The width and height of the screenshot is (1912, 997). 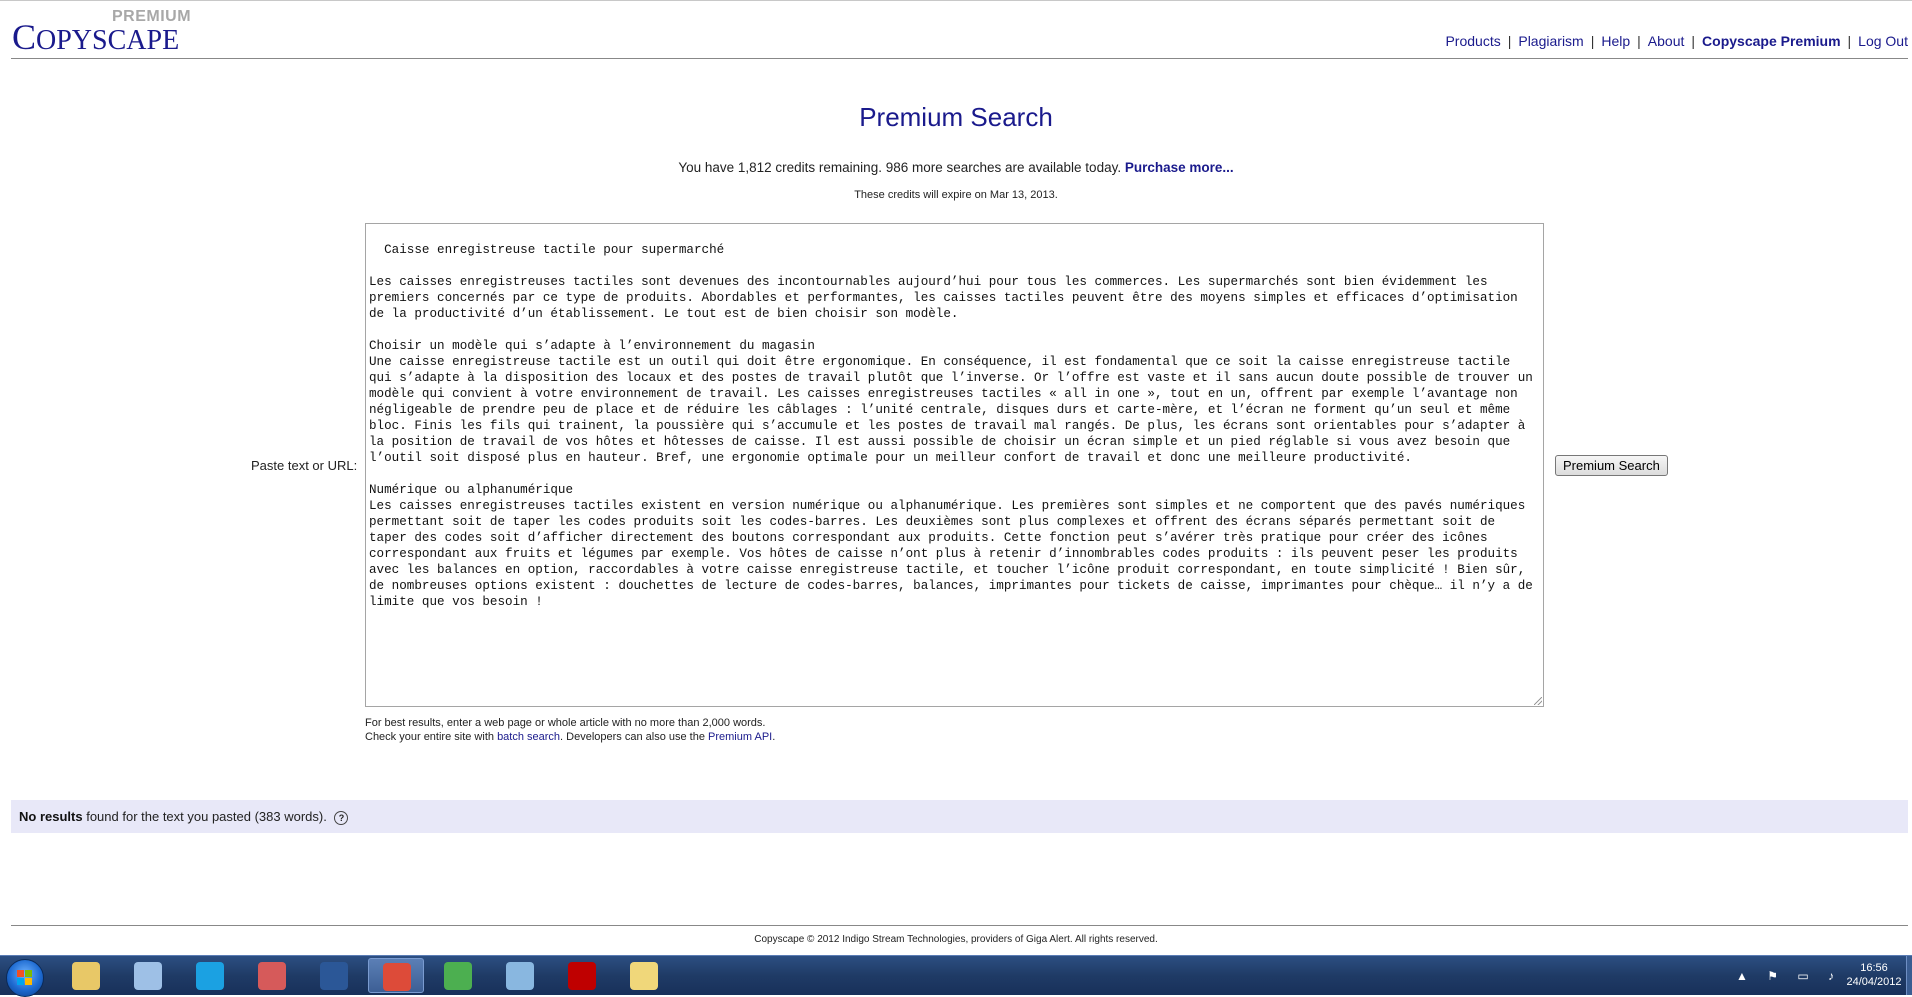 I want to click on snipping-tool-icon, so click(x=272, y=976).